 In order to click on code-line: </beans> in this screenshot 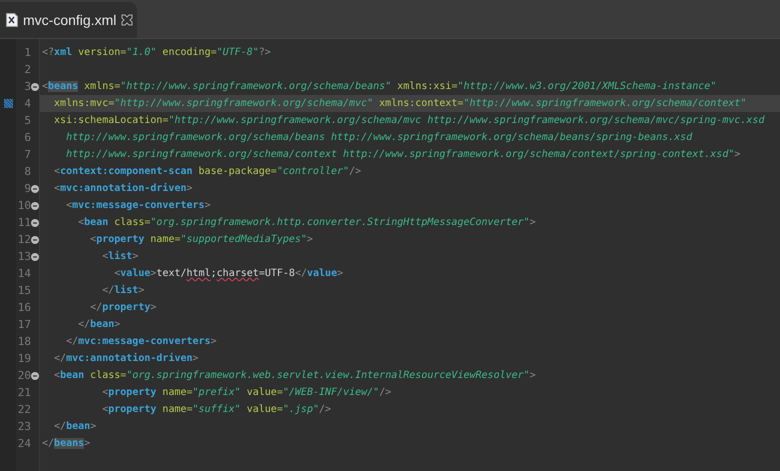, I will do `click(66, 444)`.